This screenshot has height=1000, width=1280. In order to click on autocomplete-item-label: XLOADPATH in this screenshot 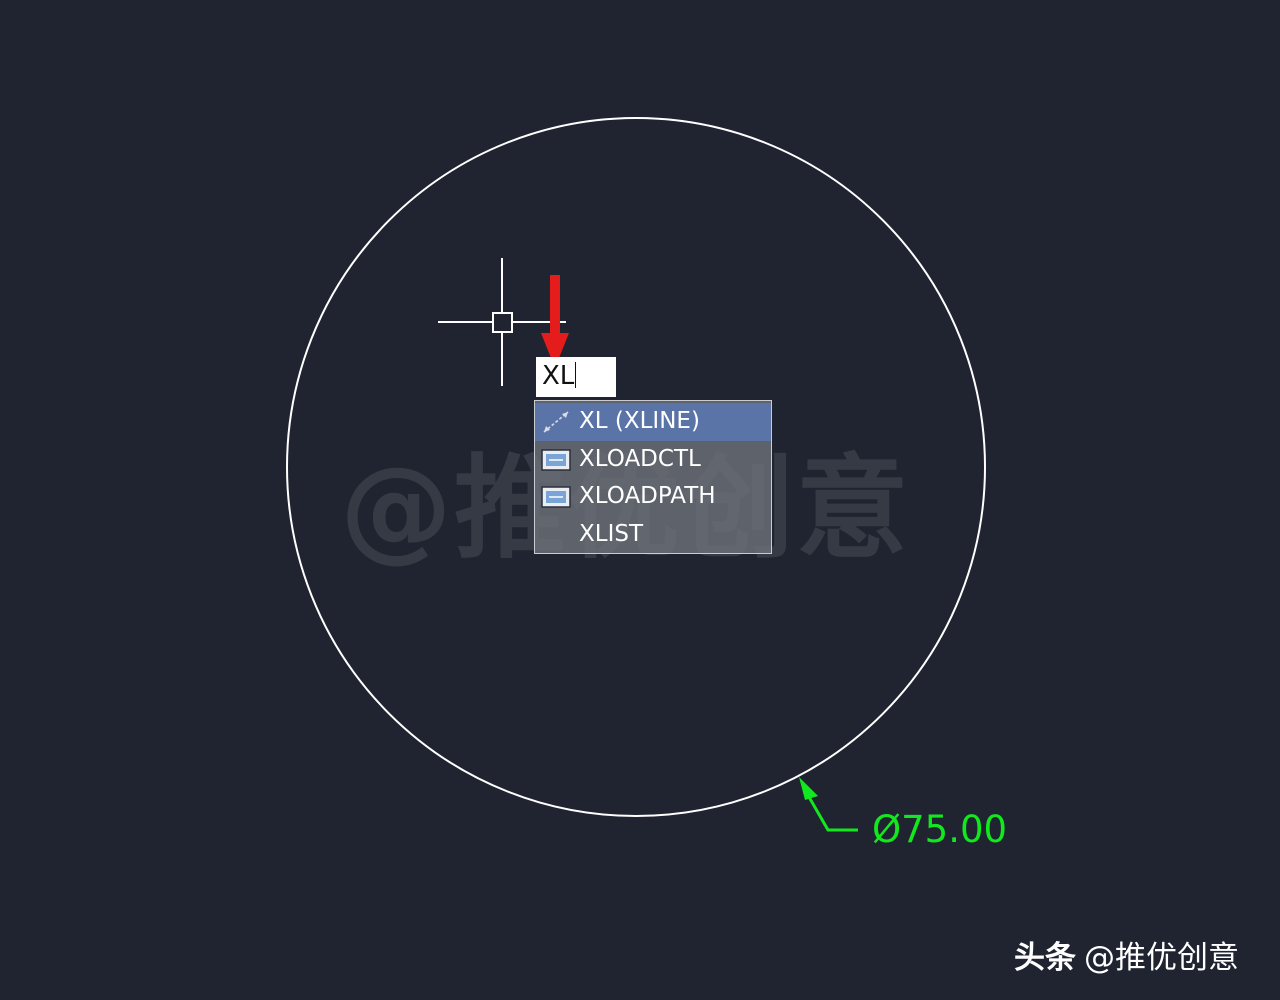, I will do `click(647, 496)`.